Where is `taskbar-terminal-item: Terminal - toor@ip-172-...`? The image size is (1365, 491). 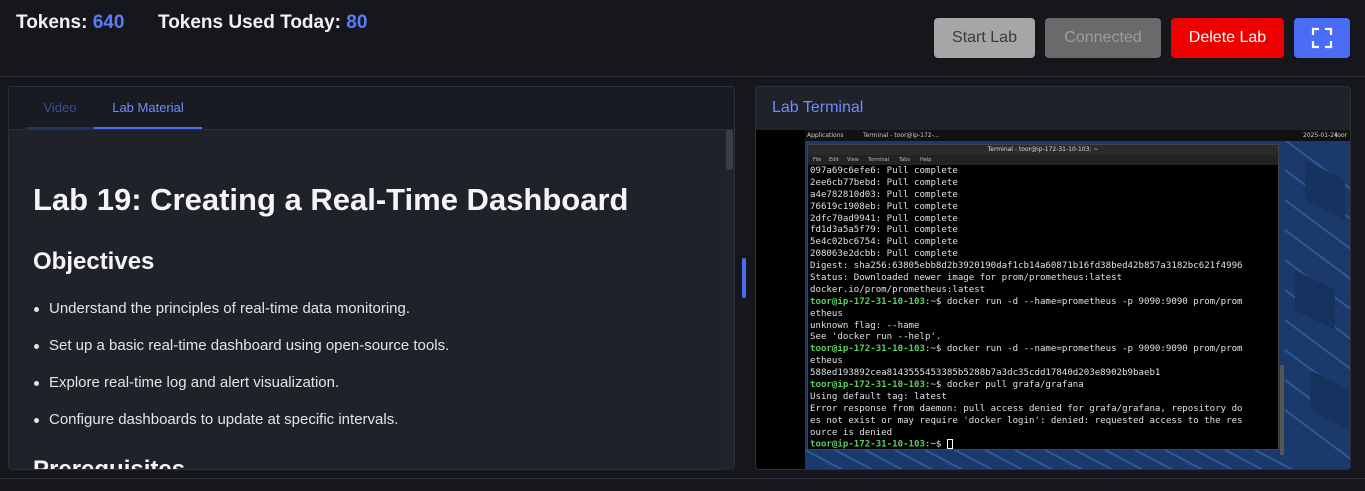 taskbar-terminal-item: Terminal - toor@ip-172-... is located at coordinates (901, 135).